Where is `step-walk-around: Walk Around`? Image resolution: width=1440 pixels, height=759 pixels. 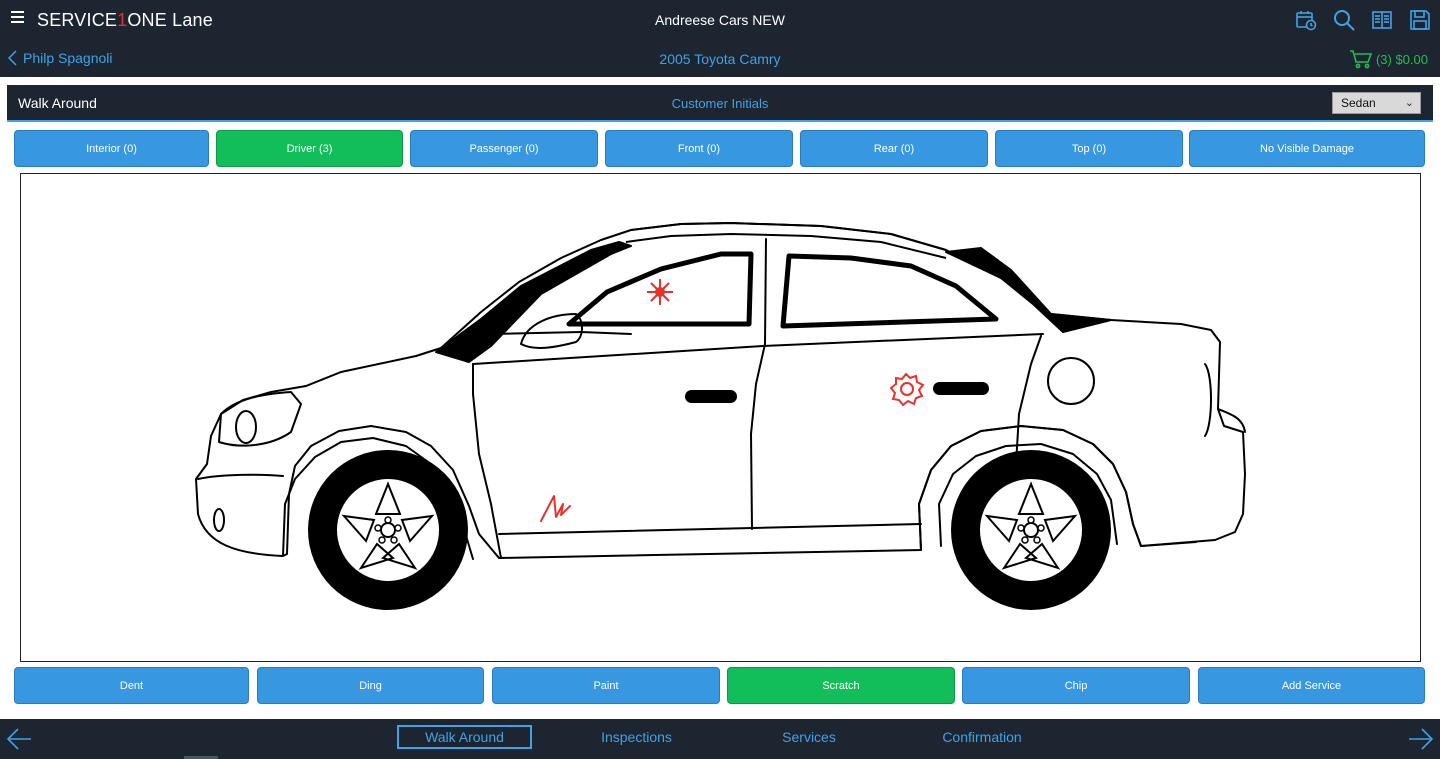 step-walk-around: Walk Around is located at coordinates (464, 737).